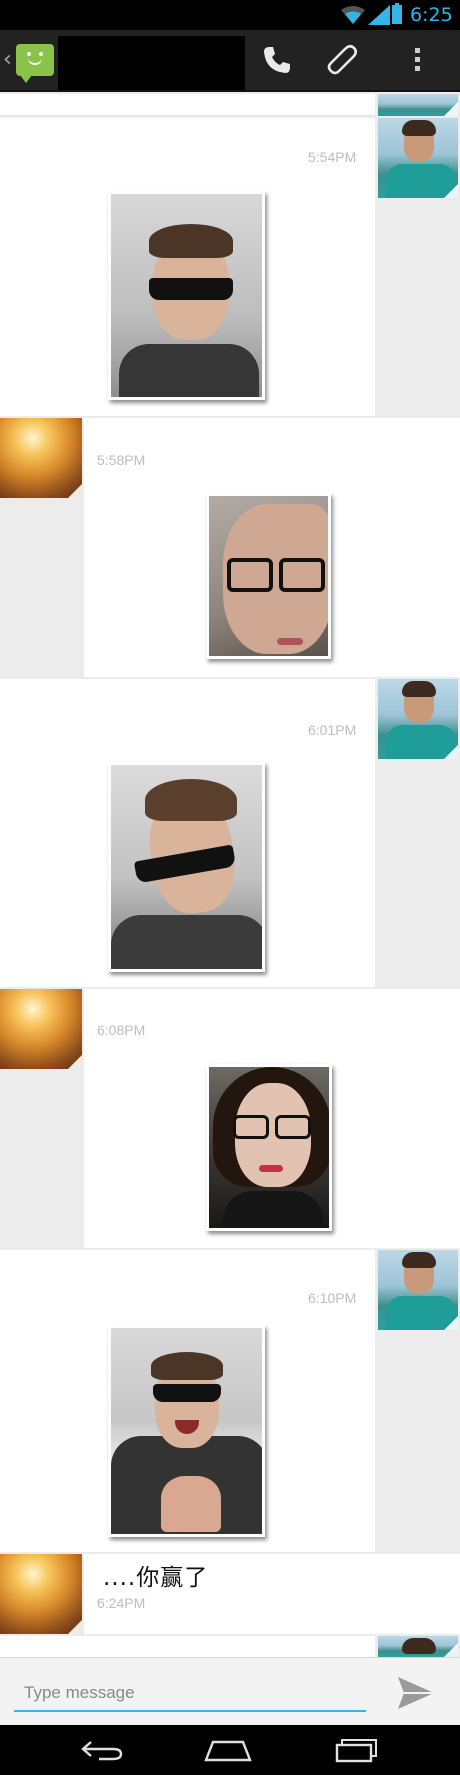 This screenshot has width=460, height=1775. What do you see at coordinates (190, 1692) in the screenshot?
I see `message-input` at bounding box center [190, 1692].